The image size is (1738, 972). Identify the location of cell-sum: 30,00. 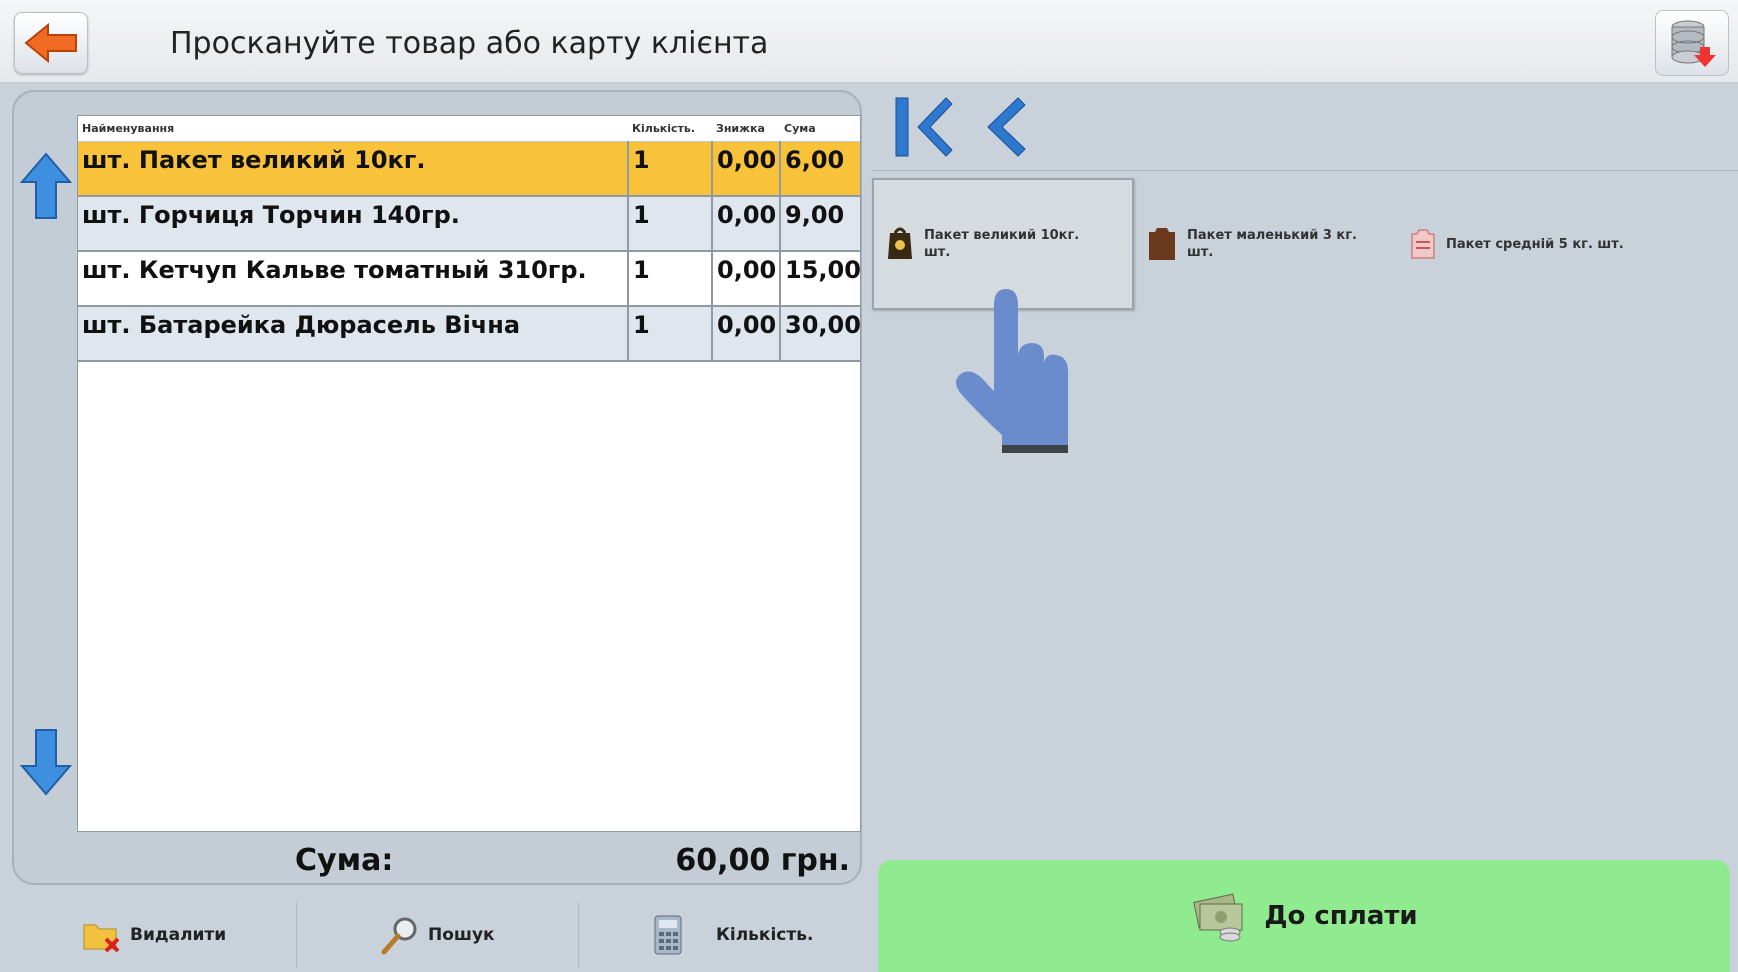
(819, 334).